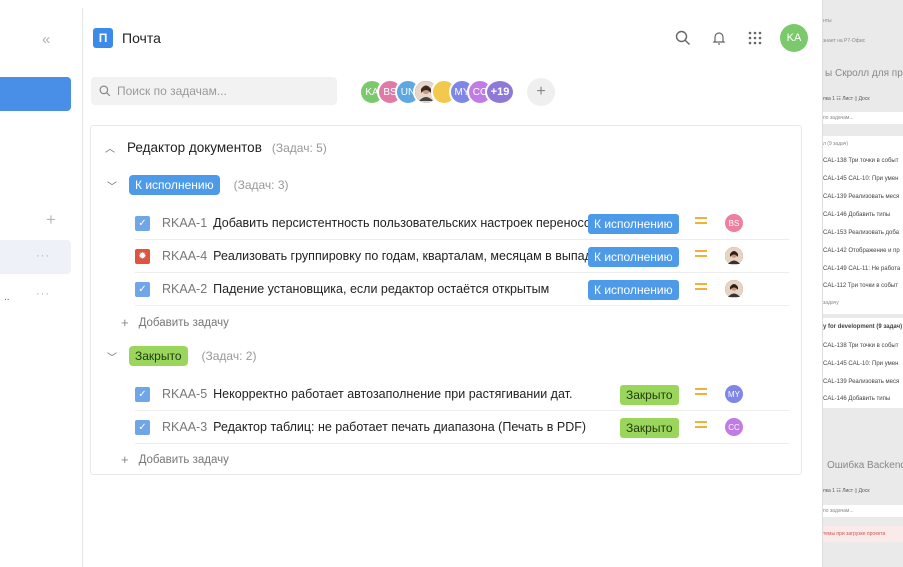 This screenshot has height=567, width=903. What do you see at coordinates (113, 147) in the screenshot?
I see `chevron-up-icon: ︿` at bounding box center [113, 147].